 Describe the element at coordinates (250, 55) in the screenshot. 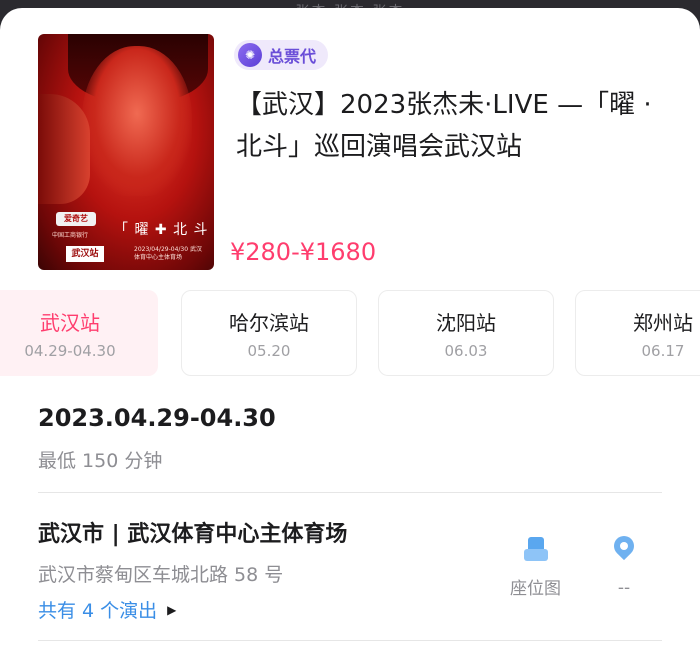

I see `agency-badge-icon: ✺` at that location.